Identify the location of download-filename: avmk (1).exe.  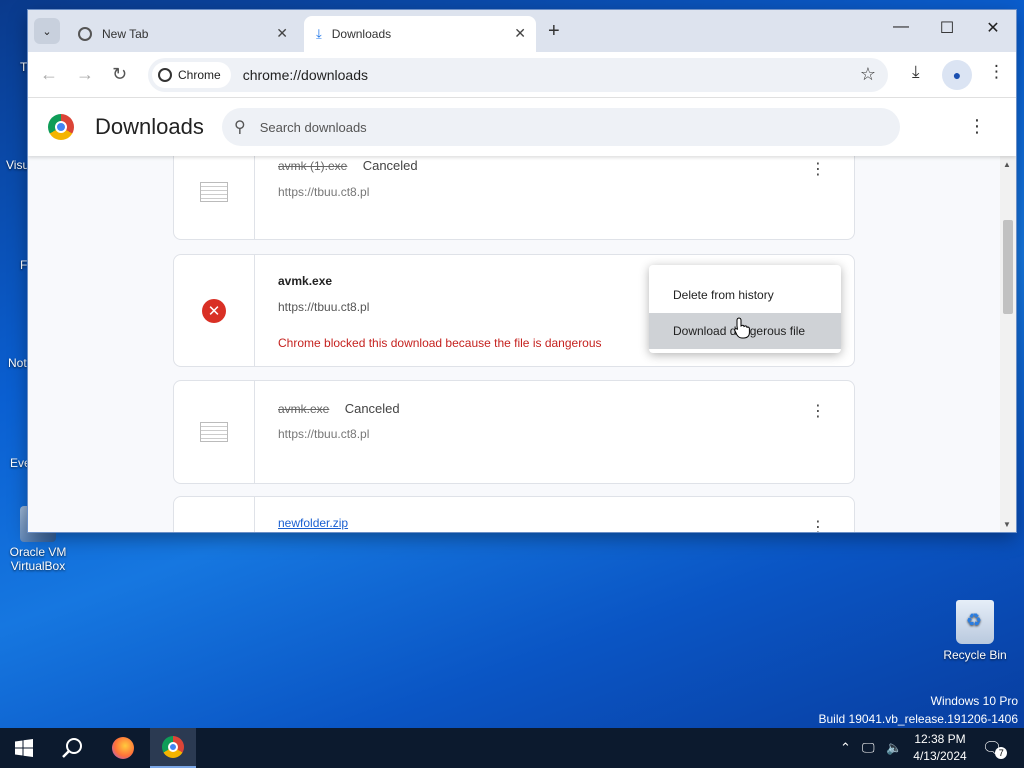
(313, 166).